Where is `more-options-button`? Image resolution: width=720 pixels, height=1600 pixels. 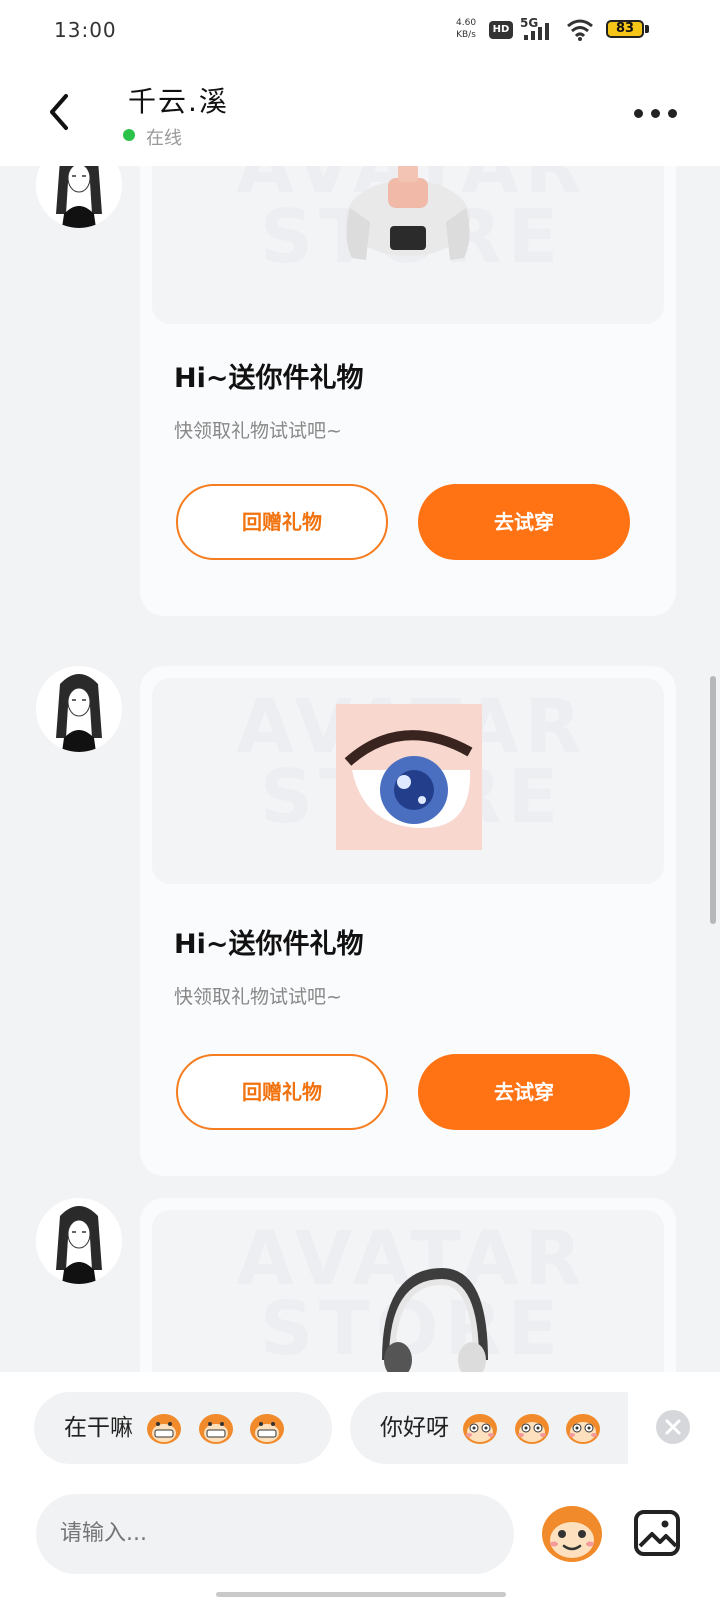
more-options-button is located at coordinates (656, 112).